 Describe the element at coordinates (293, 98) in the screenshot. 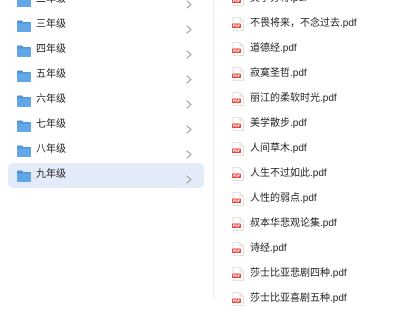

I see `file-label: 丽江的柔软时光.pdf` at that location.